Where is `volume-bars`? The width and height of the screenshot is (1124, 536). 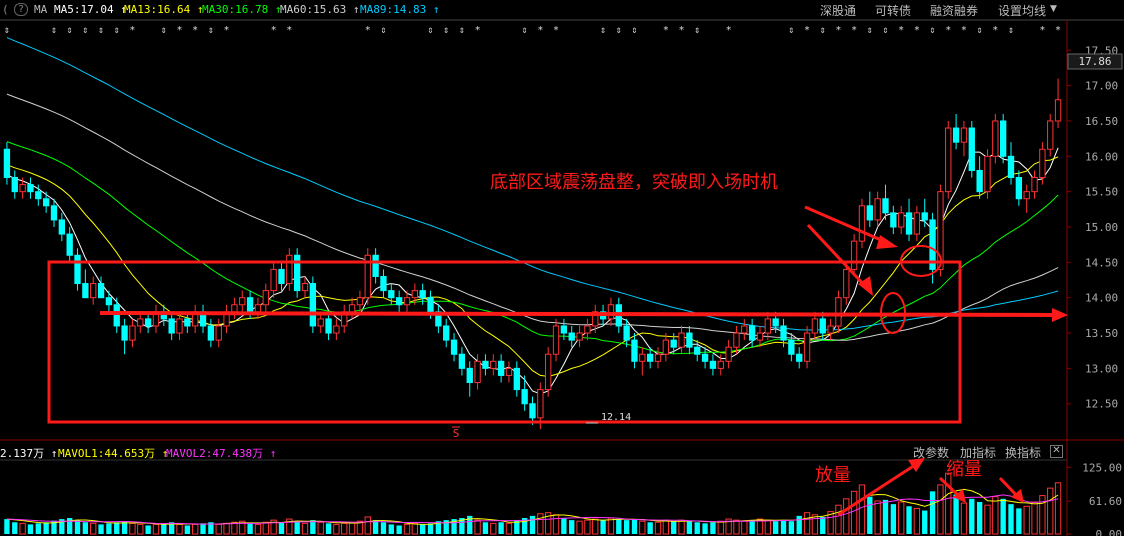 volume-bars is located at coordinates (533, 503).